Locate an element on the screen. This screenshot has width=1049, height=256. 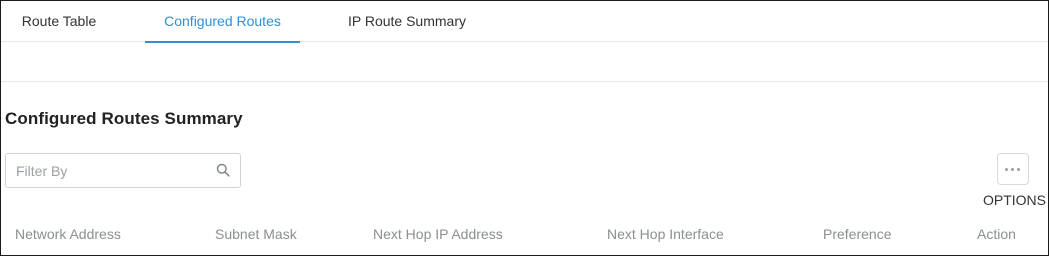
column-header-next-hop-ip: Next Hop IP Address is located at coordinates (438, 234).